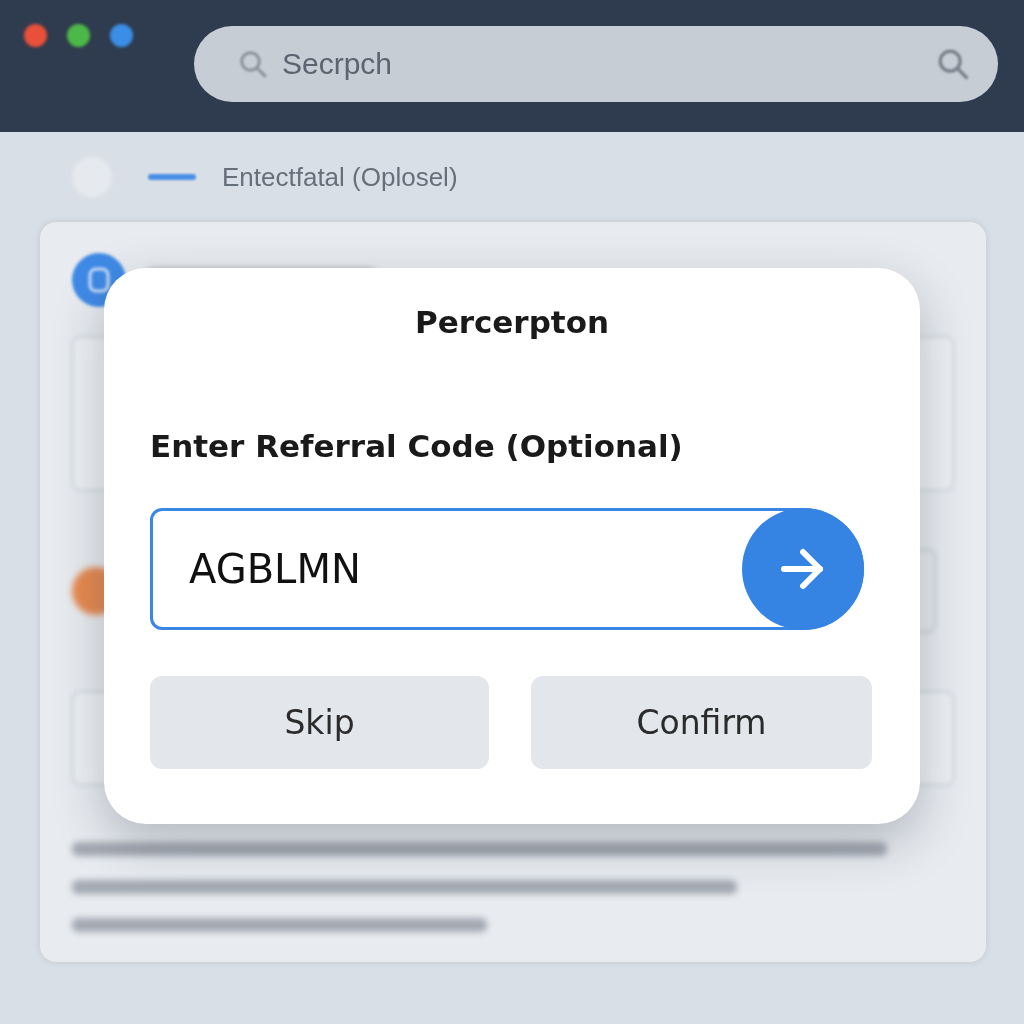  I want to click on search-field: Secrpch, so click(596, 64).